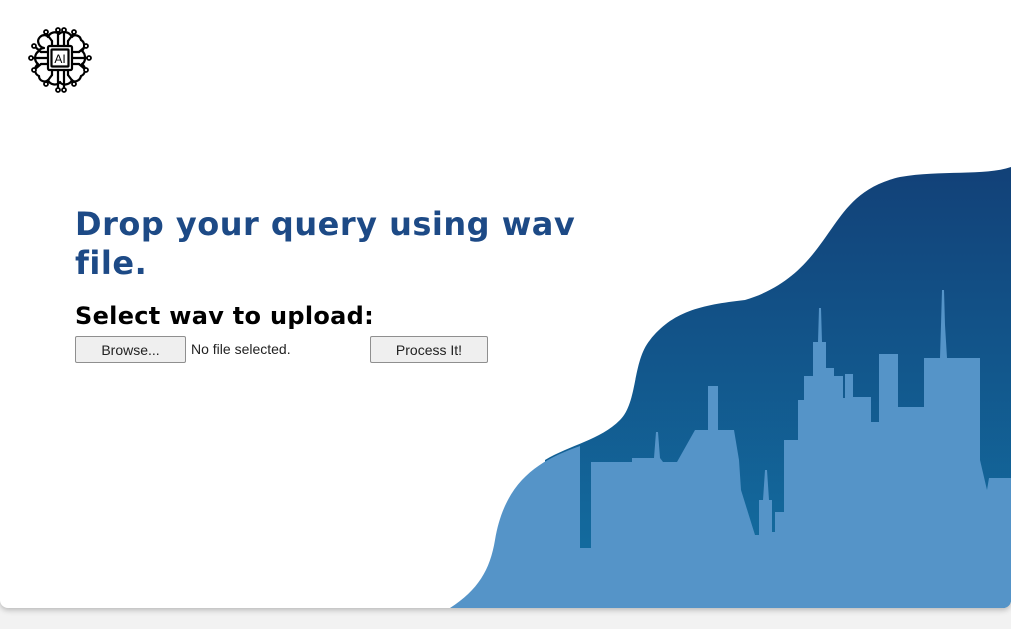 The height and width of the screenshot is (629, 1011). I want to click on ai-chip-logo-text: AI, so click(59, 59).